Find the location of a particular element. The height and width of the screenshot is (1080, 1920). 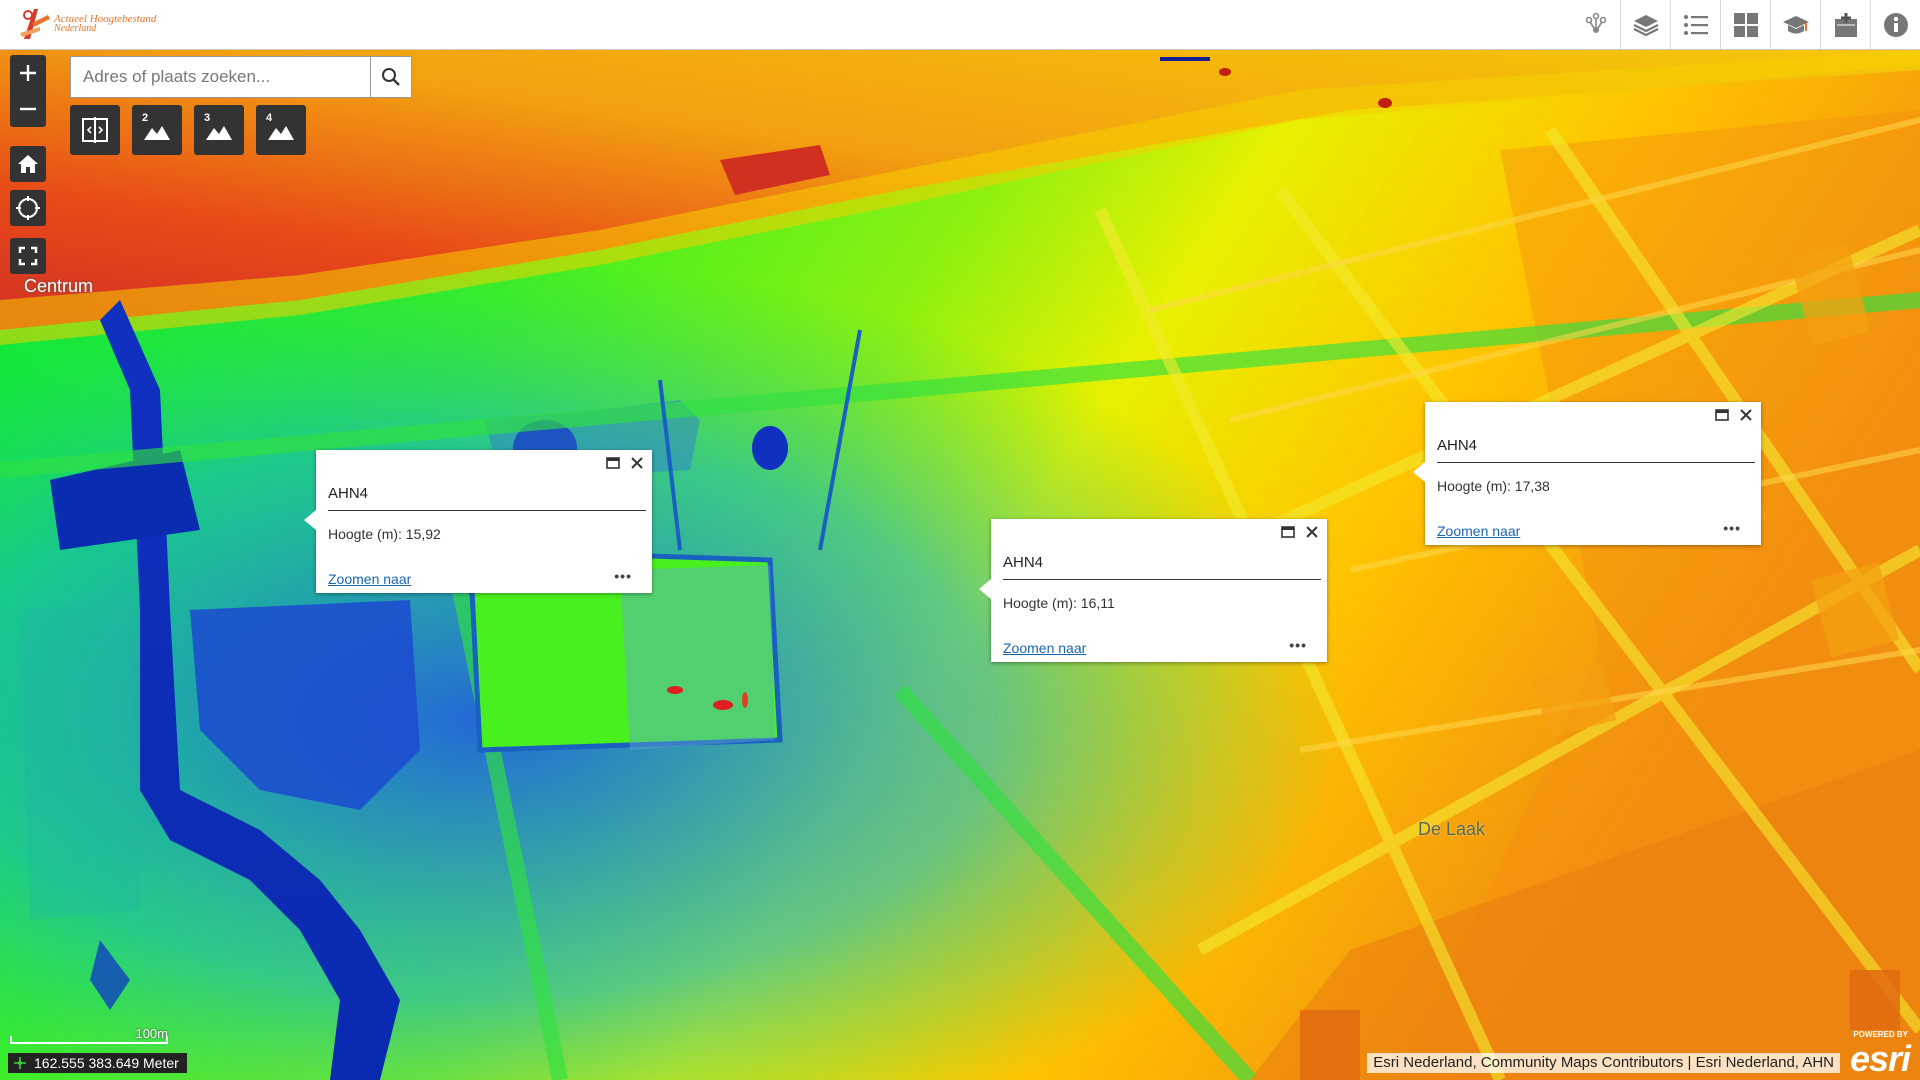

home-button is located at coordinates (28, 164).